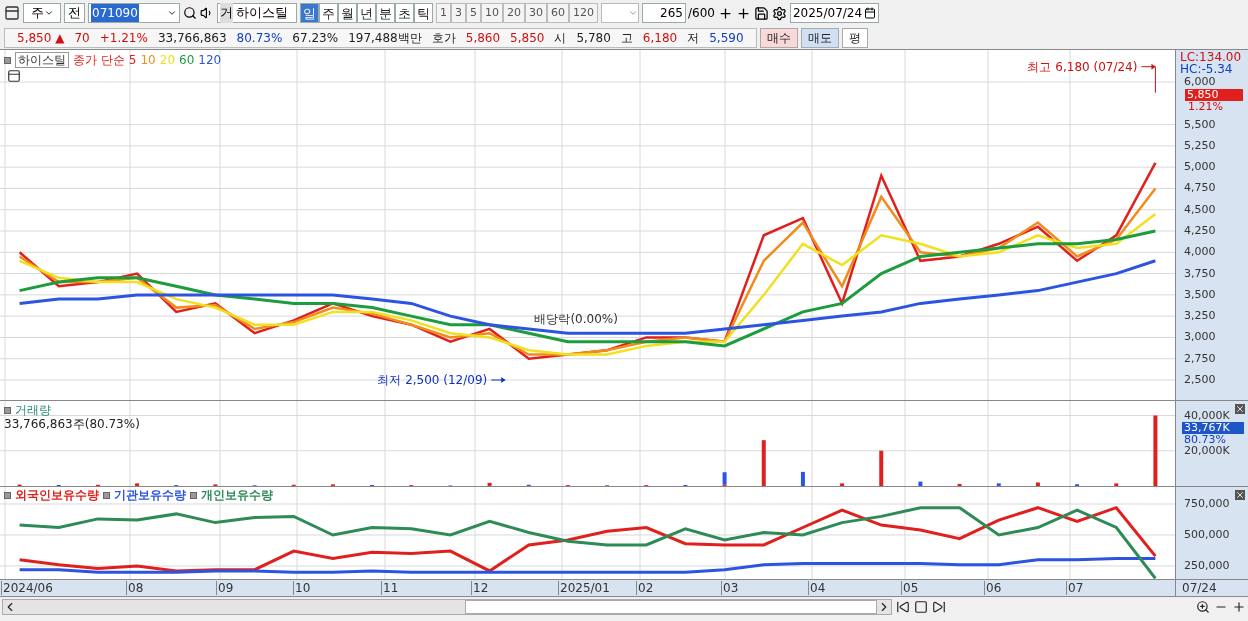 The height and width of the screenshot is (621, 1248). What do you see at coordinates (1200, 145) in the screenshot?
I see `axis-tick-label: 5,250` at bounding box center [1200, 145].